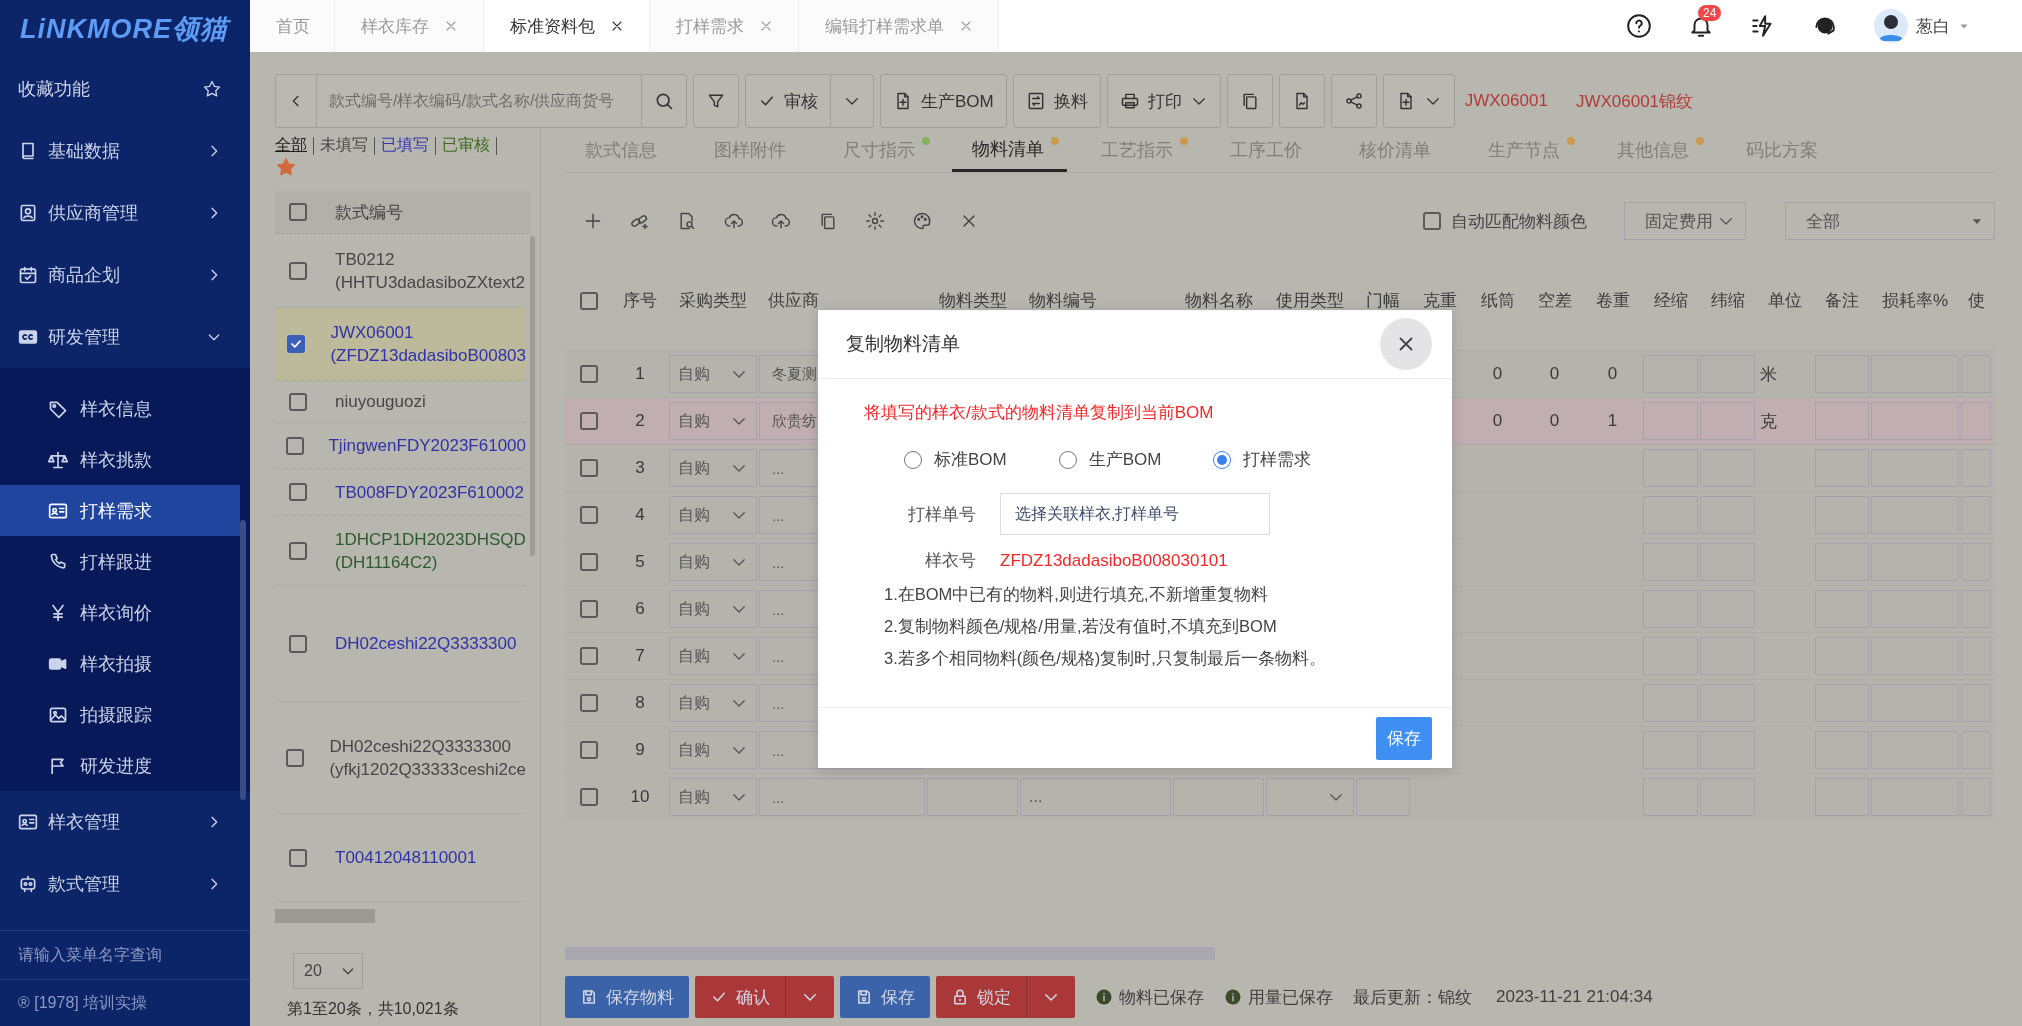  What do you see at coordinates (118, 955) in the screenshot?
I see `menu-search-field: 请输入菜单名字查询` at bounding box center [118, 955].